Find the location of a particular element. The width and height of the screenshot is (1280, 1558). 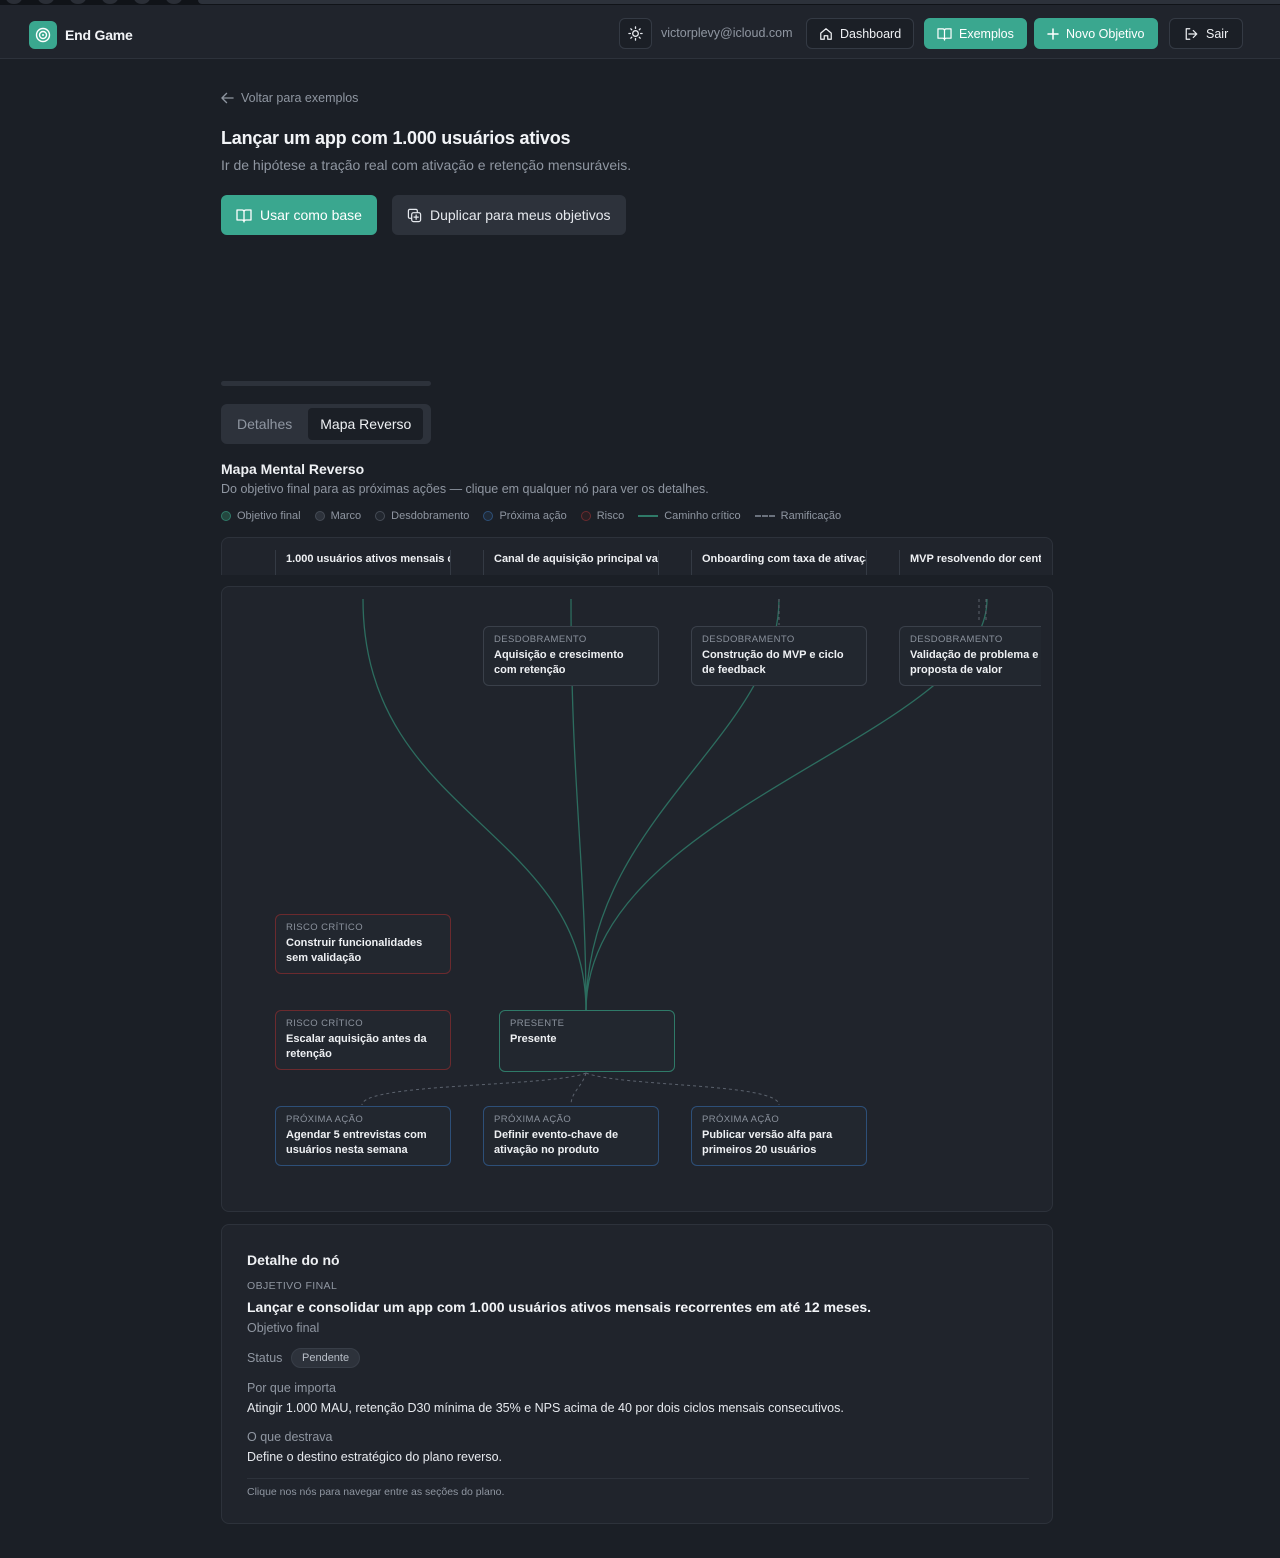

unlock-label: O que destrava is located at coordinates (290, 1437).